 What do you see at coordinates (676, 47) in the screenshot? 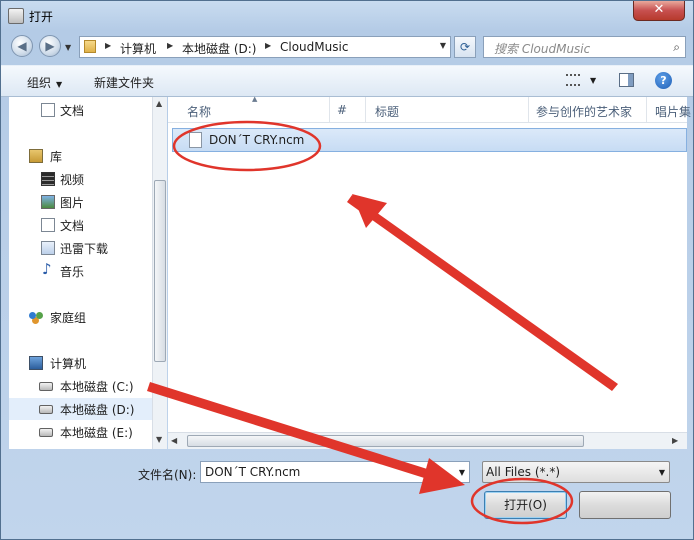
I see `search-icon: ⌕` at bounding box center [676, 47].